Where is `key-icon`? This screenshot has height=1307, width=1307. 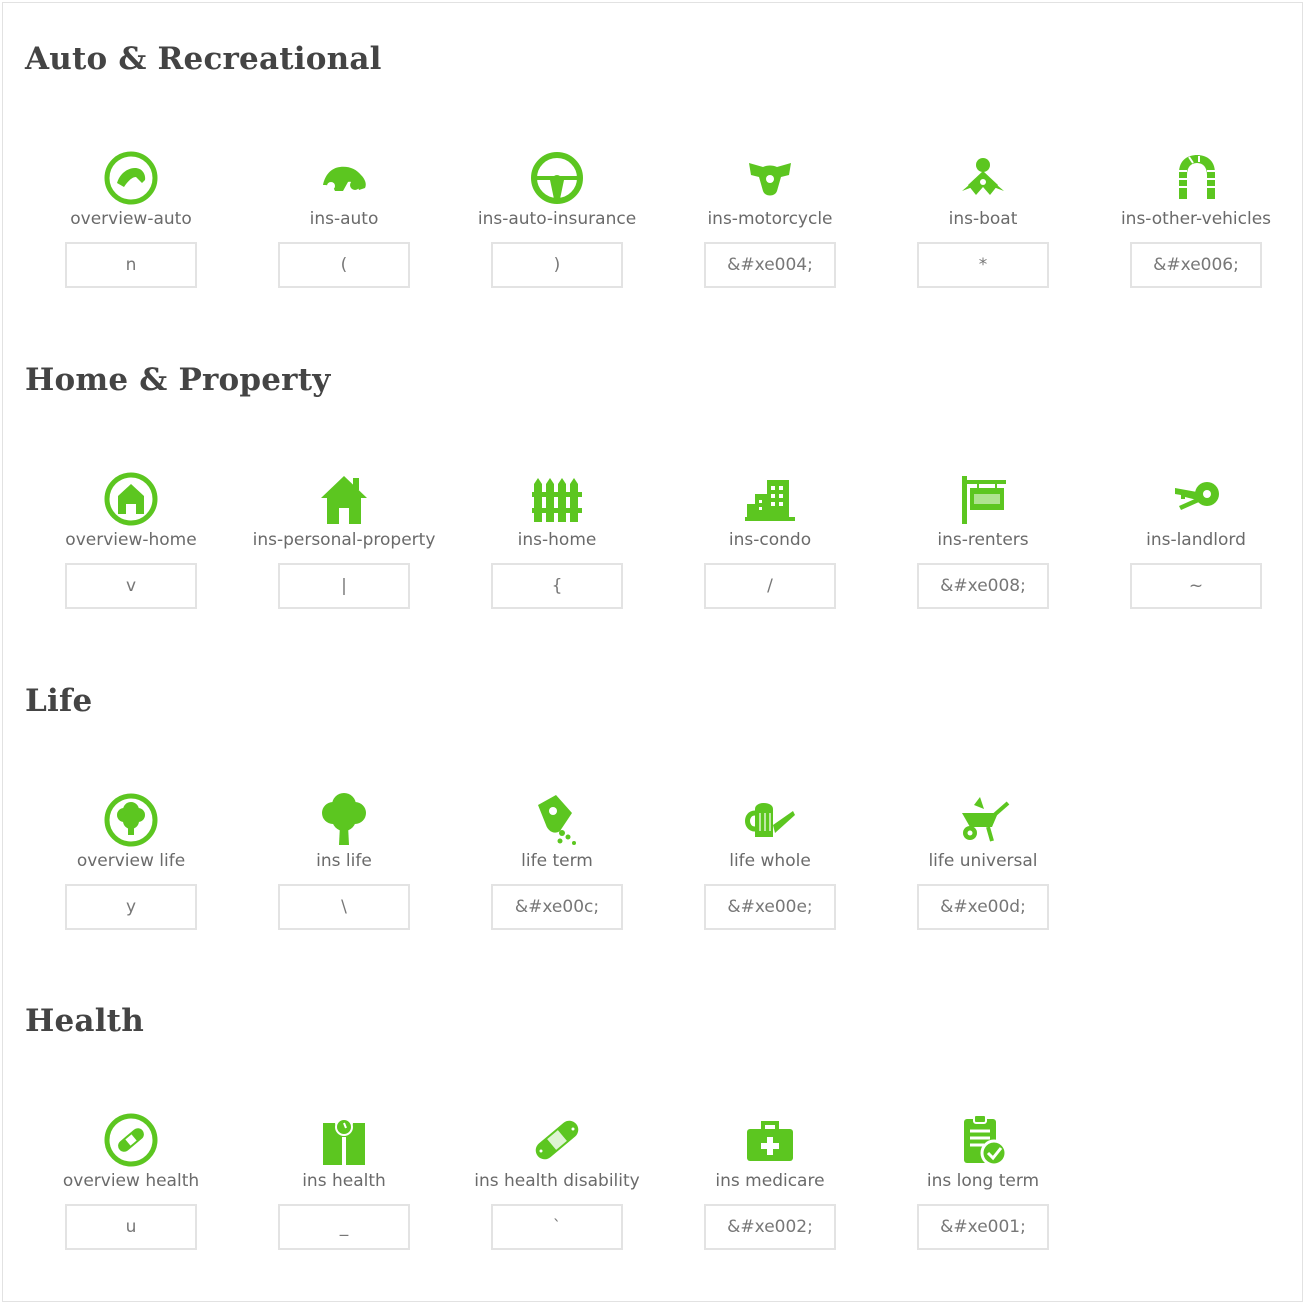 key-icon is located at coordinates (1196, 499).